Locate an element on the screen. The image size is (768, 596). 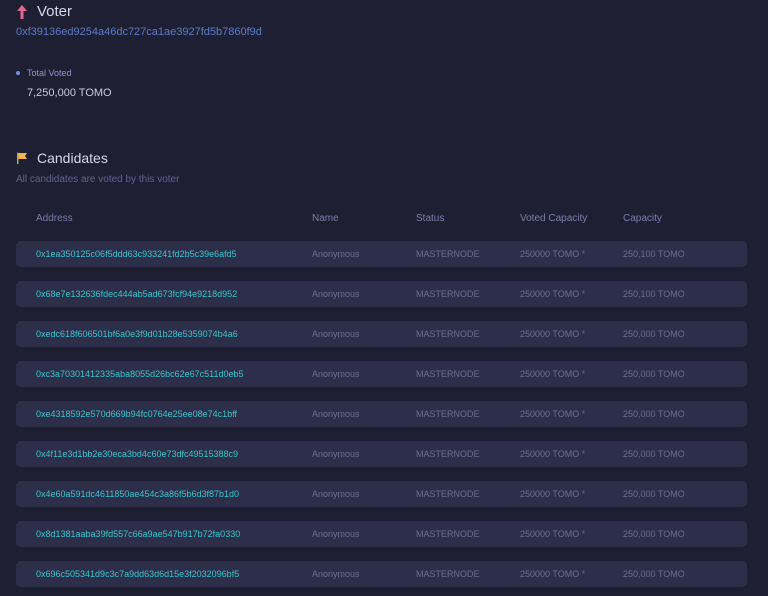
voter-title: Voter is located at coordinates (55, 11).